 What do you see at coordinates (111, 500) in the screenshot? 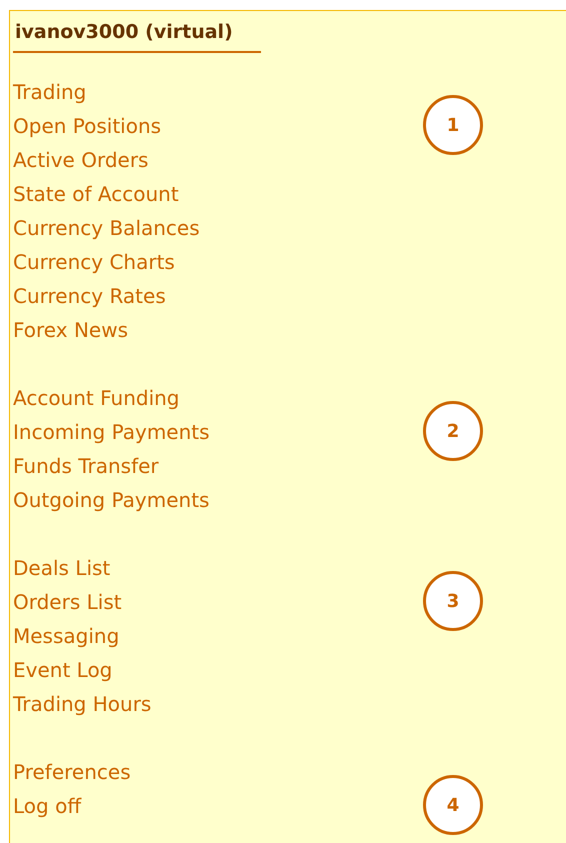
I see `menu-link: Outgoing Payments` at bounding box center [111, 500].